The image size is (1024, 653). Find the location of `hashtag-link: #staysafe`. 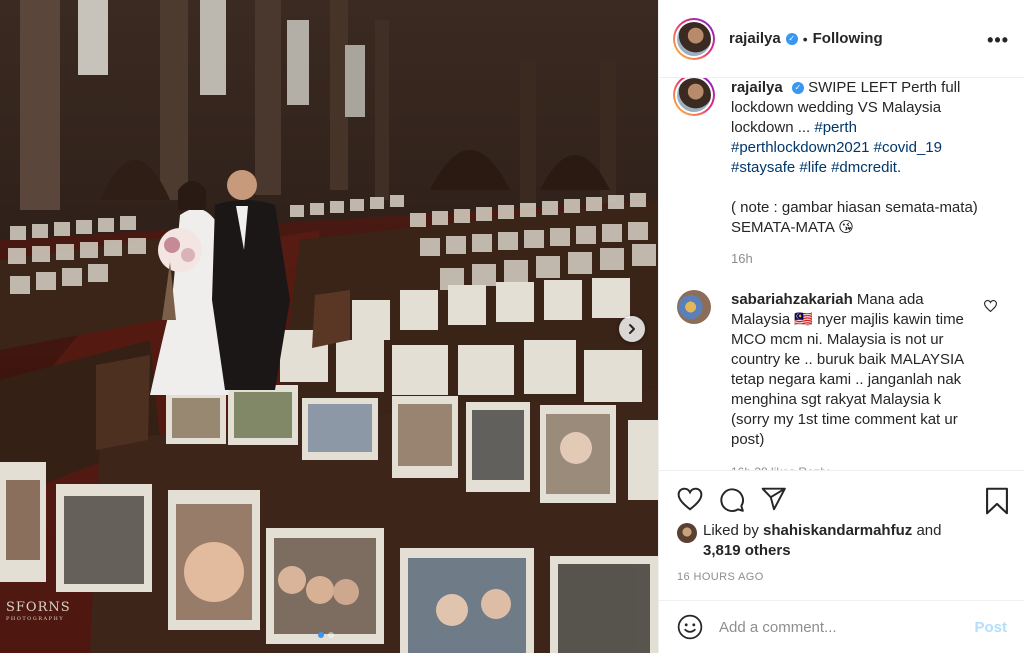

hashtag-link: #staysafe is located at coordinates (763, 167).